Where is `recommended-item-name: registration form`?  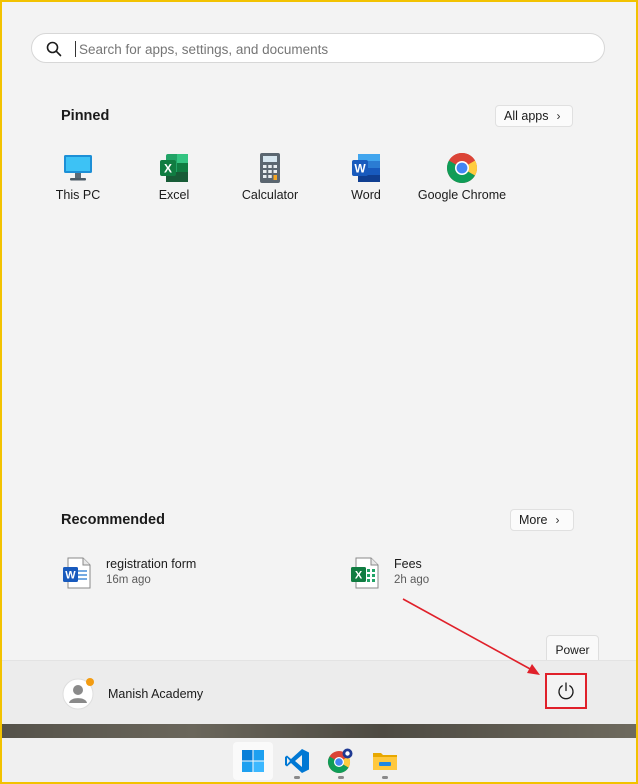
recommended-item-name: registration form is located at coordinates (151, 564).